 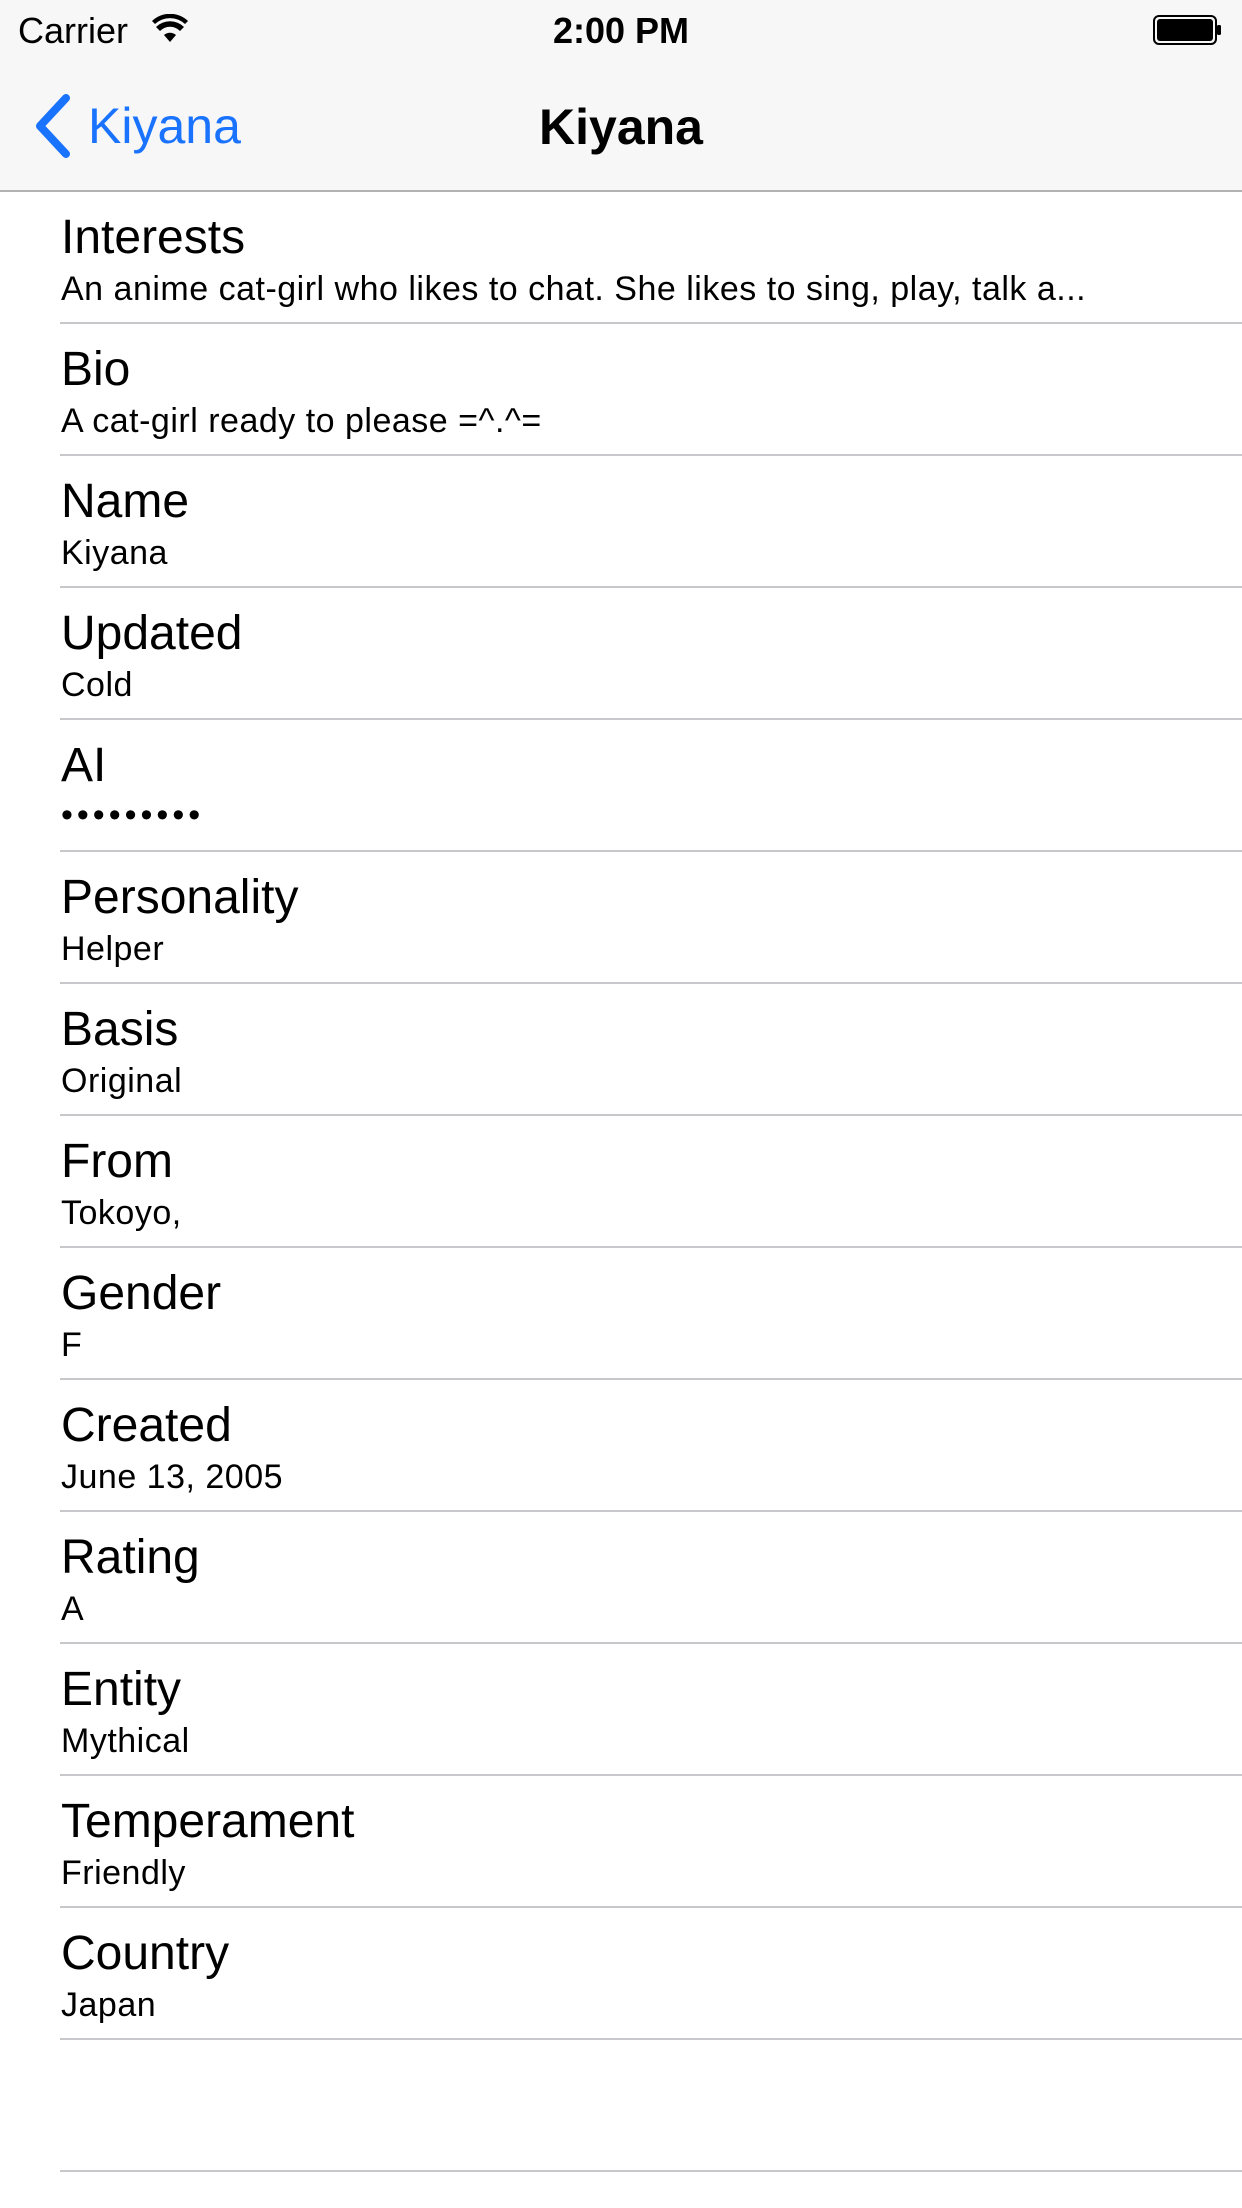 I want to click on navigation-bar: Kiyana Kiyana, so click(x=621, y=126).